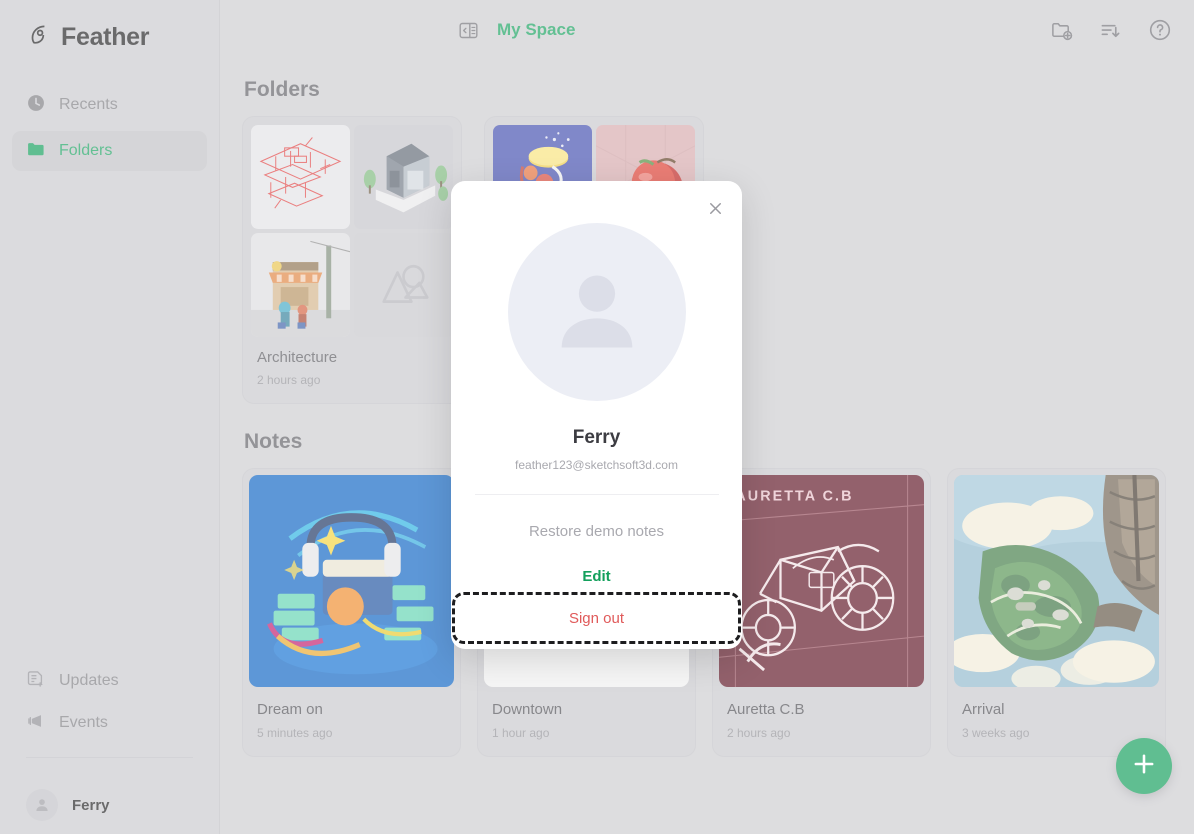 The image size is (1194, 834). What do you see at coordinates (596, 437) in the screenshot?
I see `modal-user-name: Ferry` at bounding box center [596, 437].